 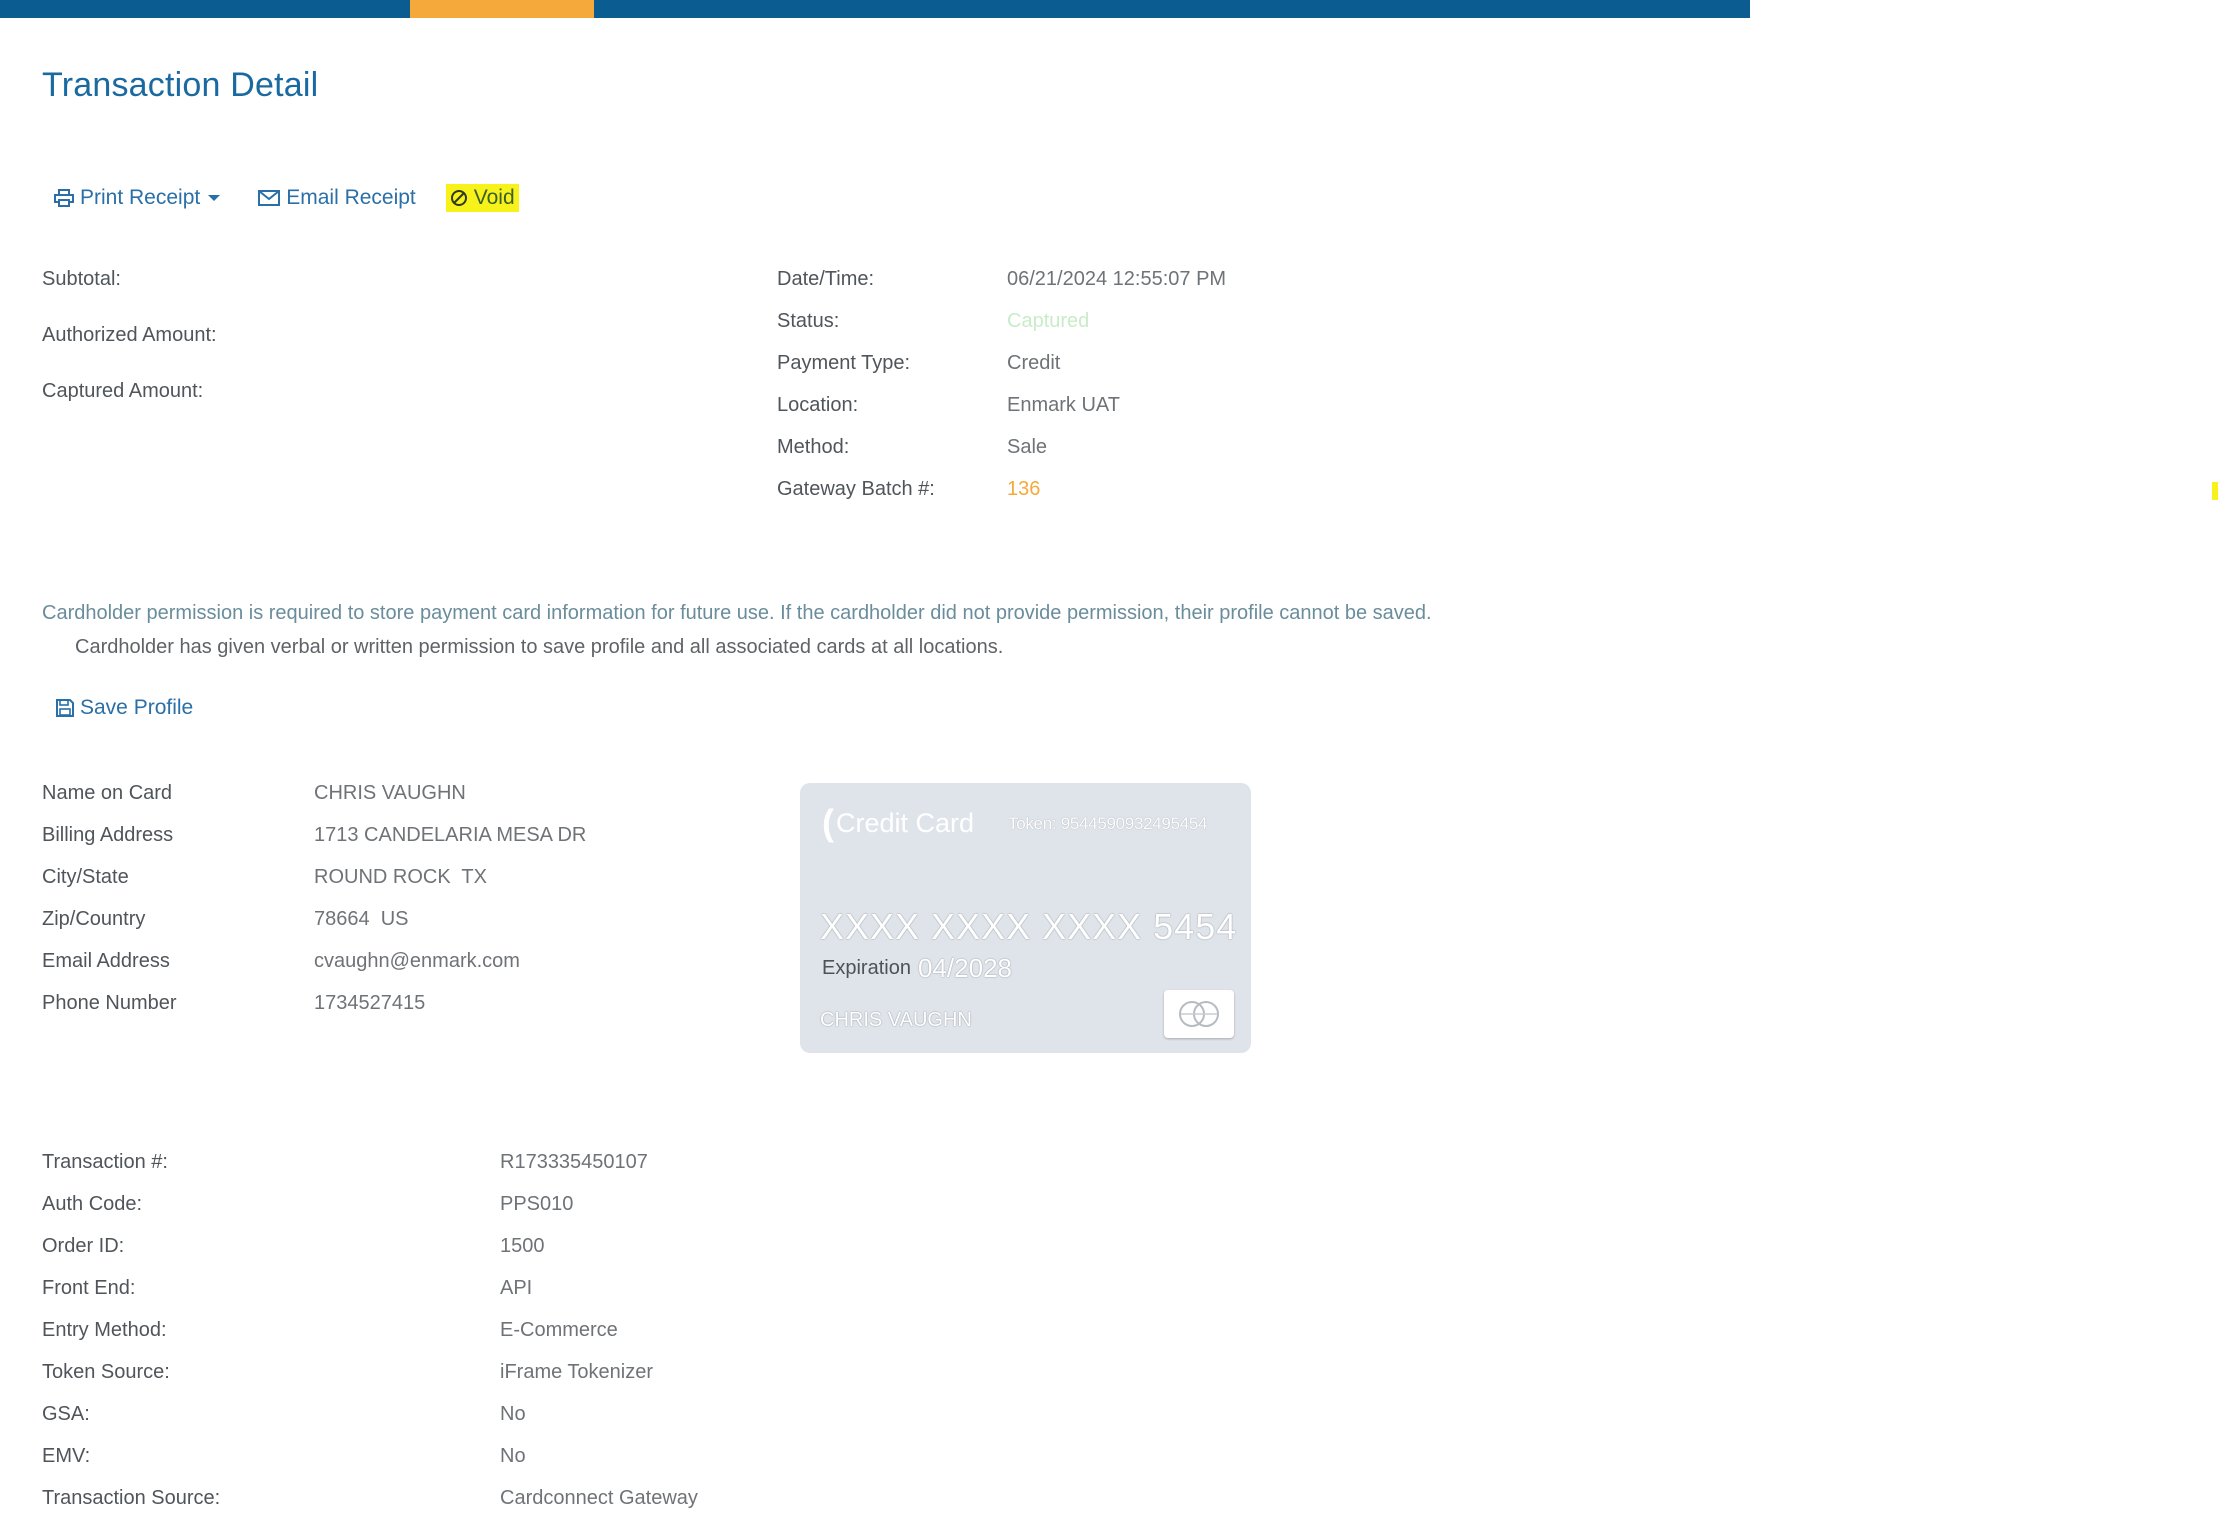 I want to click on card-expiration-value: 04/2028, so click(x=965, y=968).